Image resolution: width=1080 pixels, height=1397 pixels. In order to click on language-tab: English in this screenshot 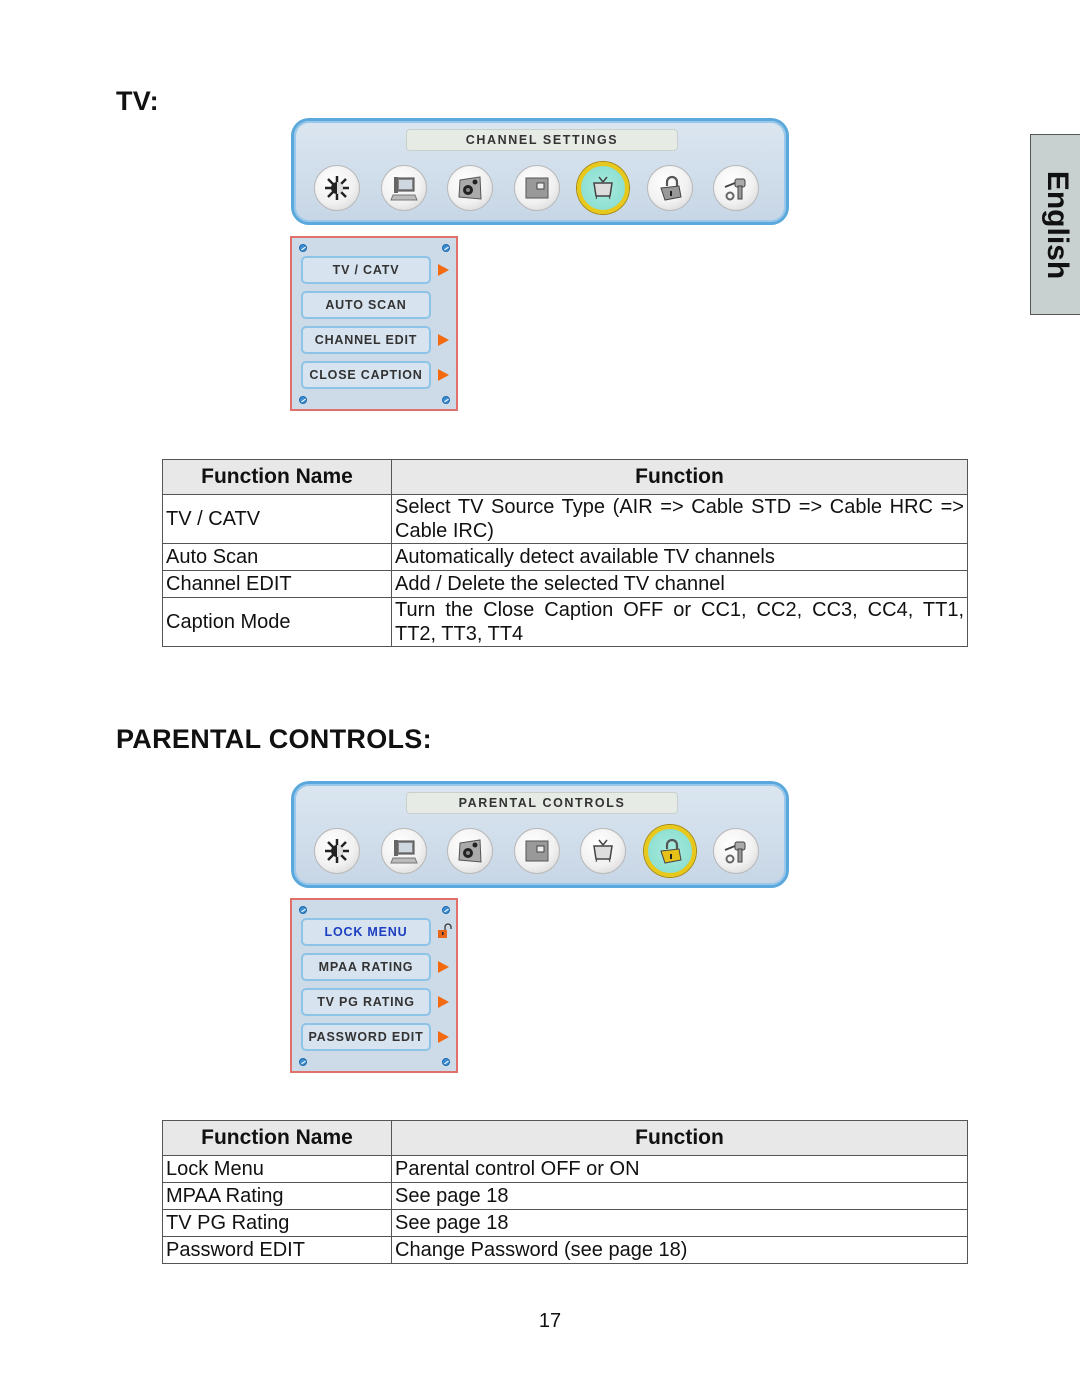, I will do `click(1055, 224)`.